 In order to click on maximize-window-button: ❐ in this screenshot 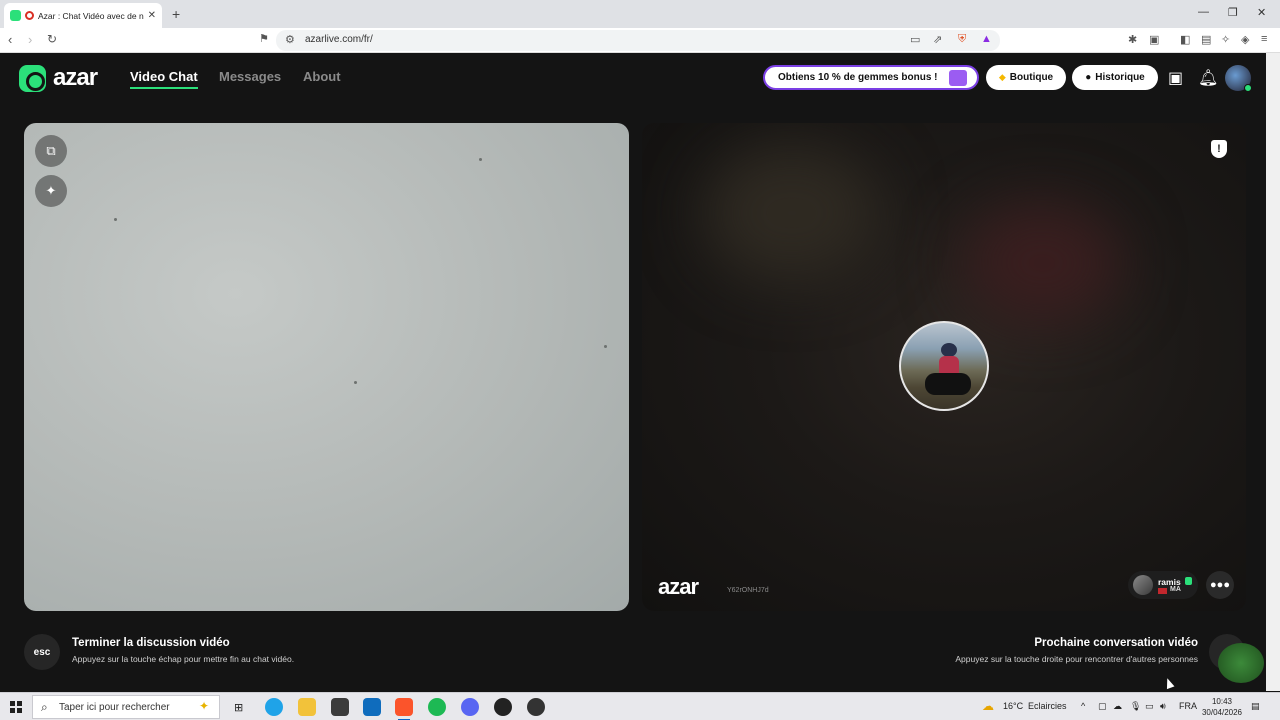, I will do `click(1233, 12)`.